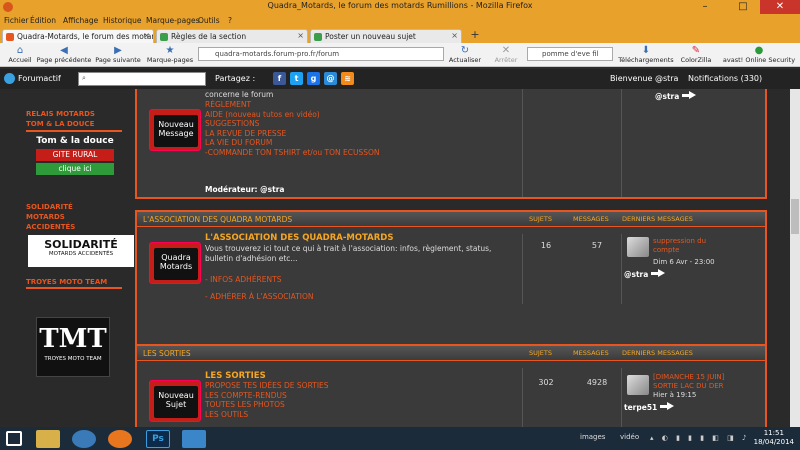 Image resolution: width=800 pixels, height=450 pixels. I want to click on last-post-title: suppression du compte, so click(693, 245).